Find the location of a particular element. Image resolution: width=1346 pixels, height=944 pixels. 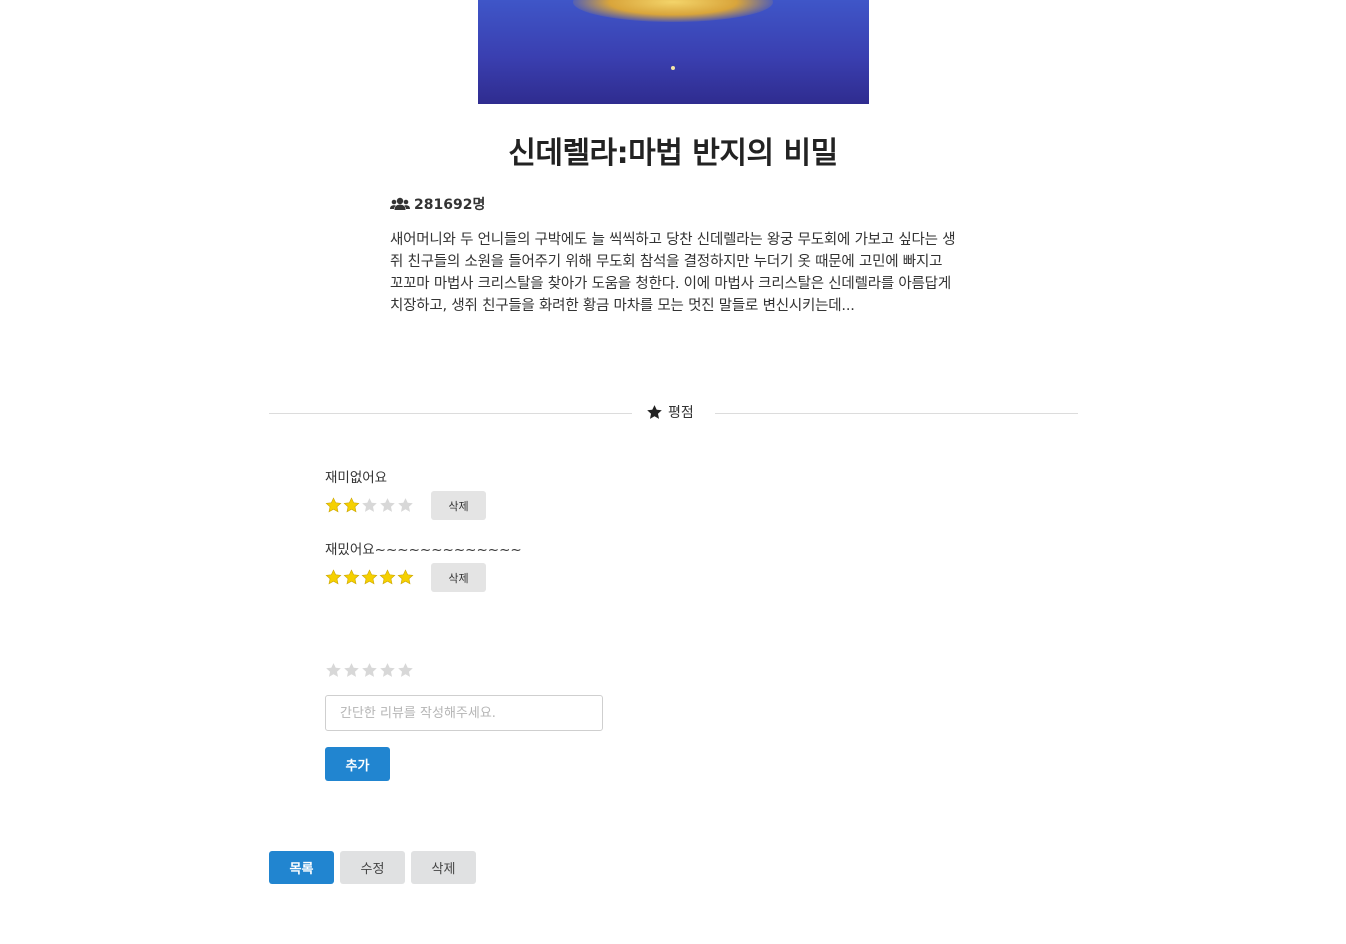

new-review-rating-input is located at coordinates (369, 670).